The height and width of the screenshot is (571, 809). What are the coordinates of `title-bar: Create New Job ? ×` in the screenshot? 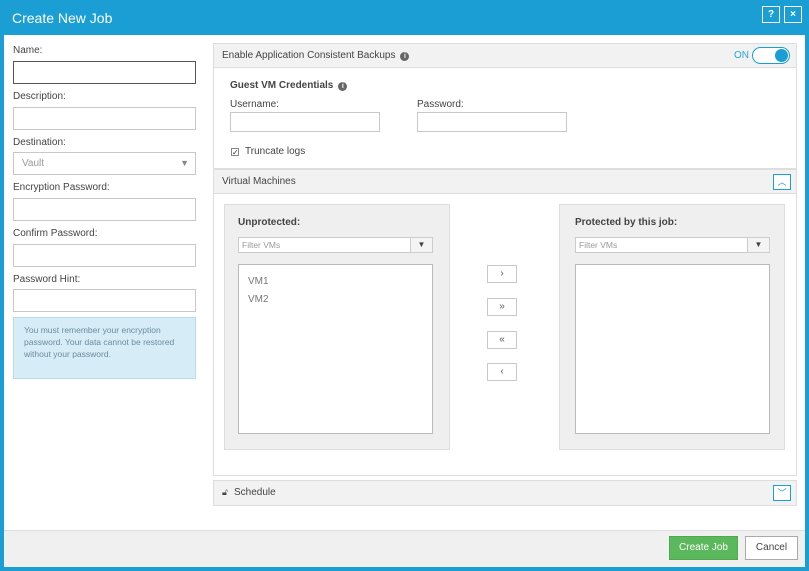 It's located at (404, 17).